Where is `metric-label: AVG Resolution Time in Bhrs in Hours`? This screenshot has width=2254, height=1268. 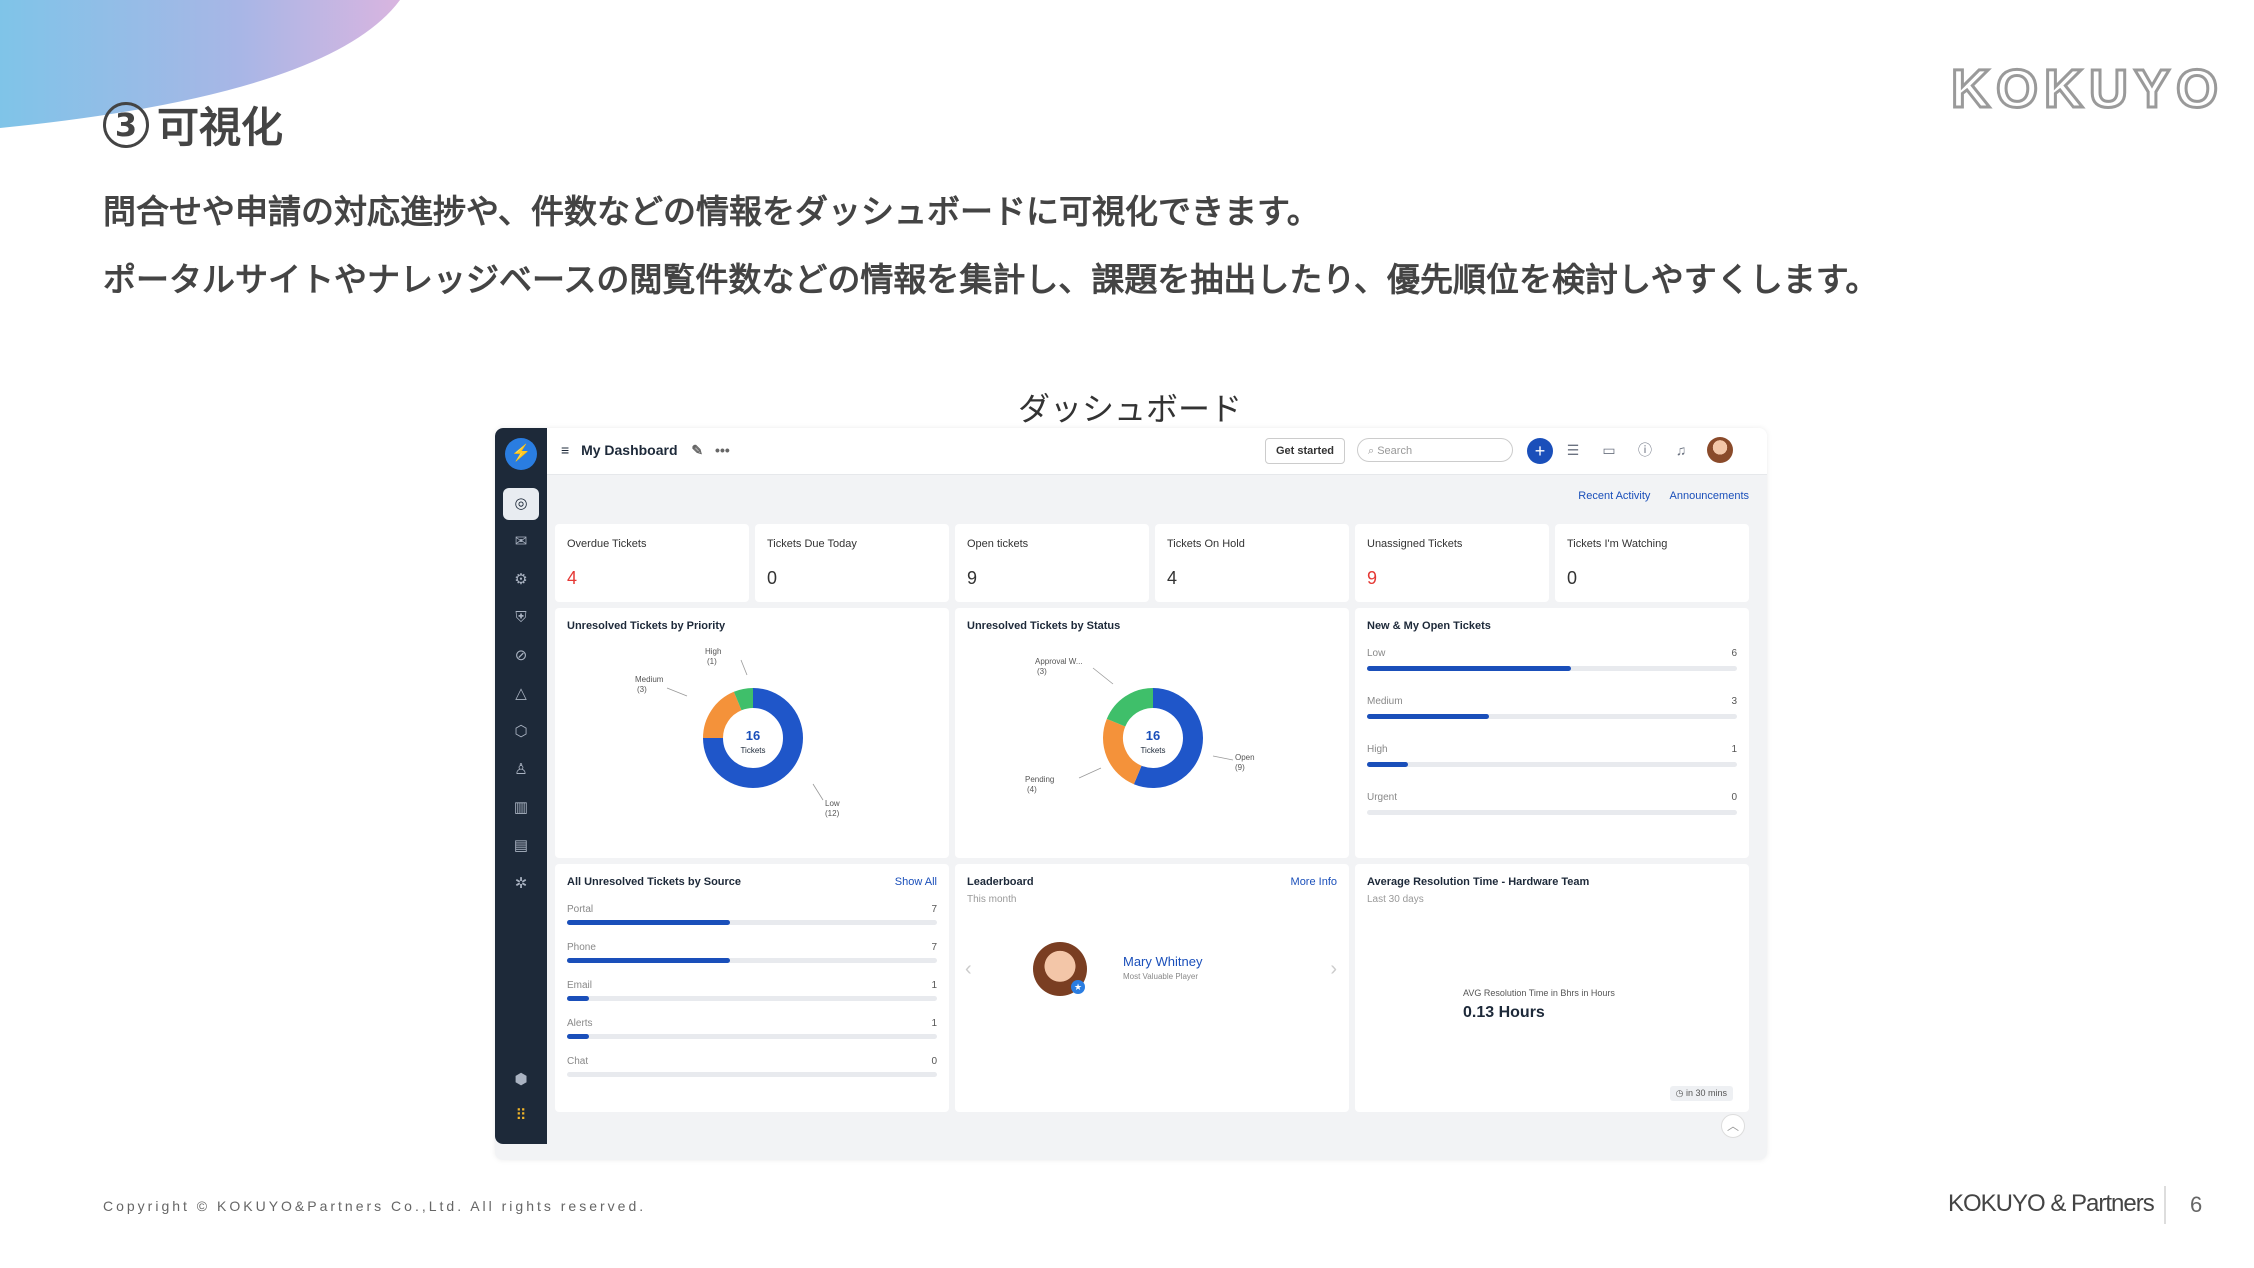 metric-label: AVG Resolution Time in Bhrs in Hours is located at coordinates (1539, 993).